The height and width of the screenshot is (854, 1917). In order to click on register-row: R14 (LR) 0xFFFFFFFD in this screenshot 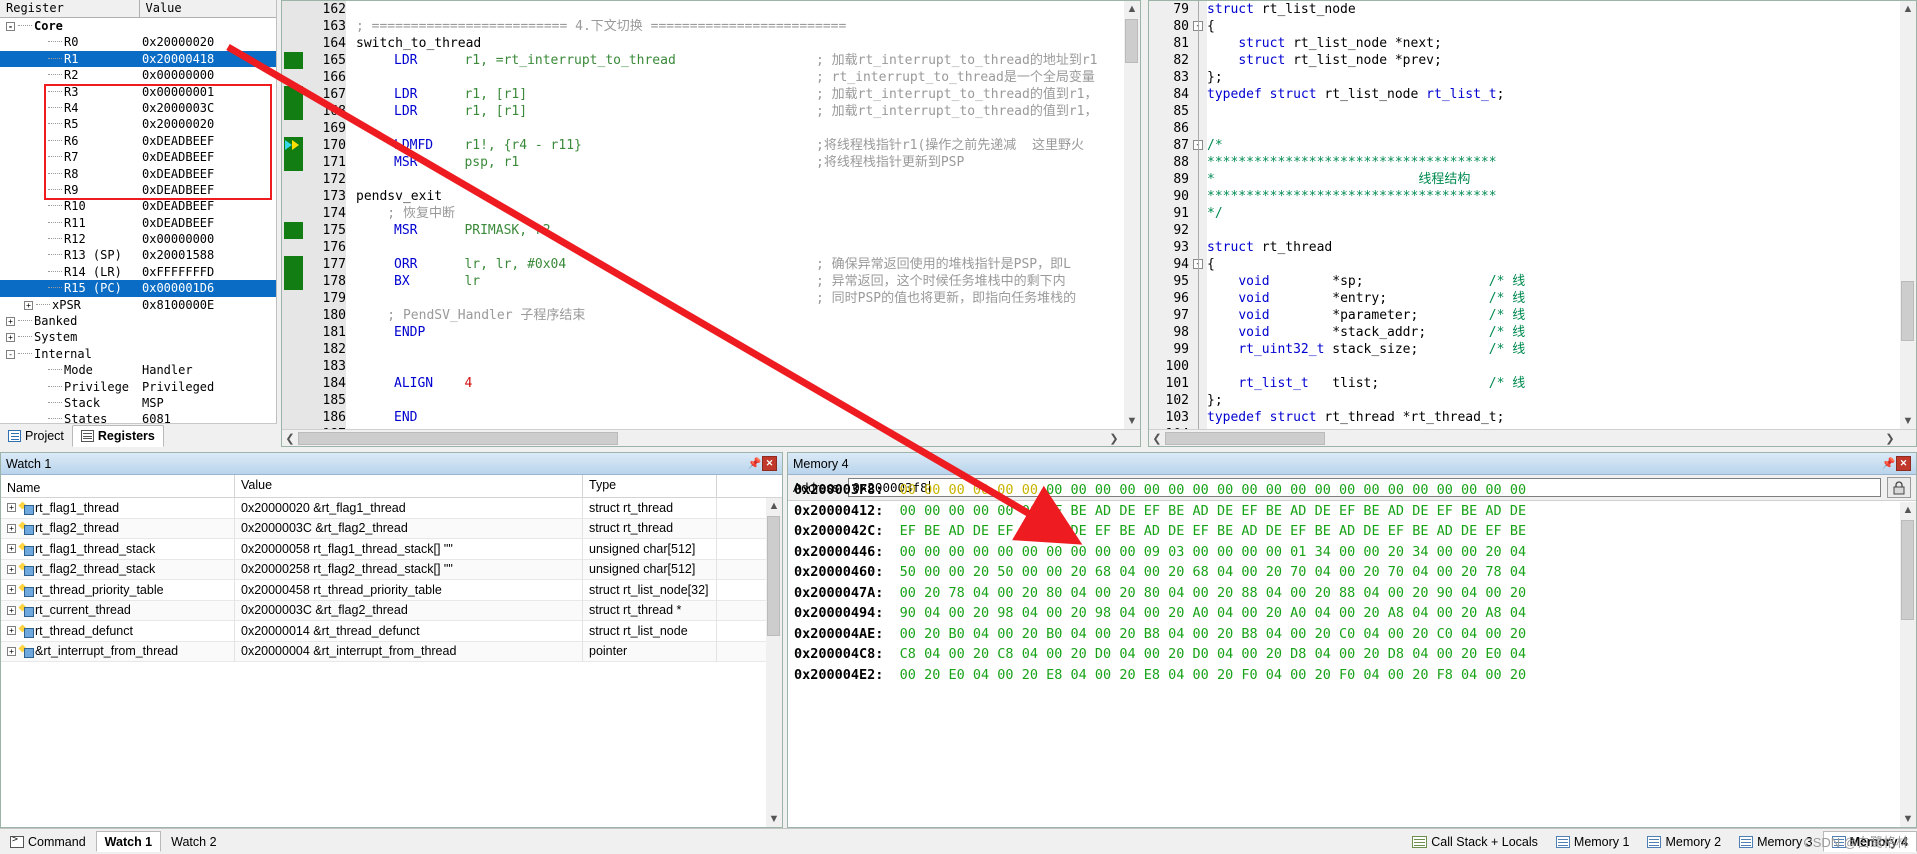, I will do `click(138, 272)`.